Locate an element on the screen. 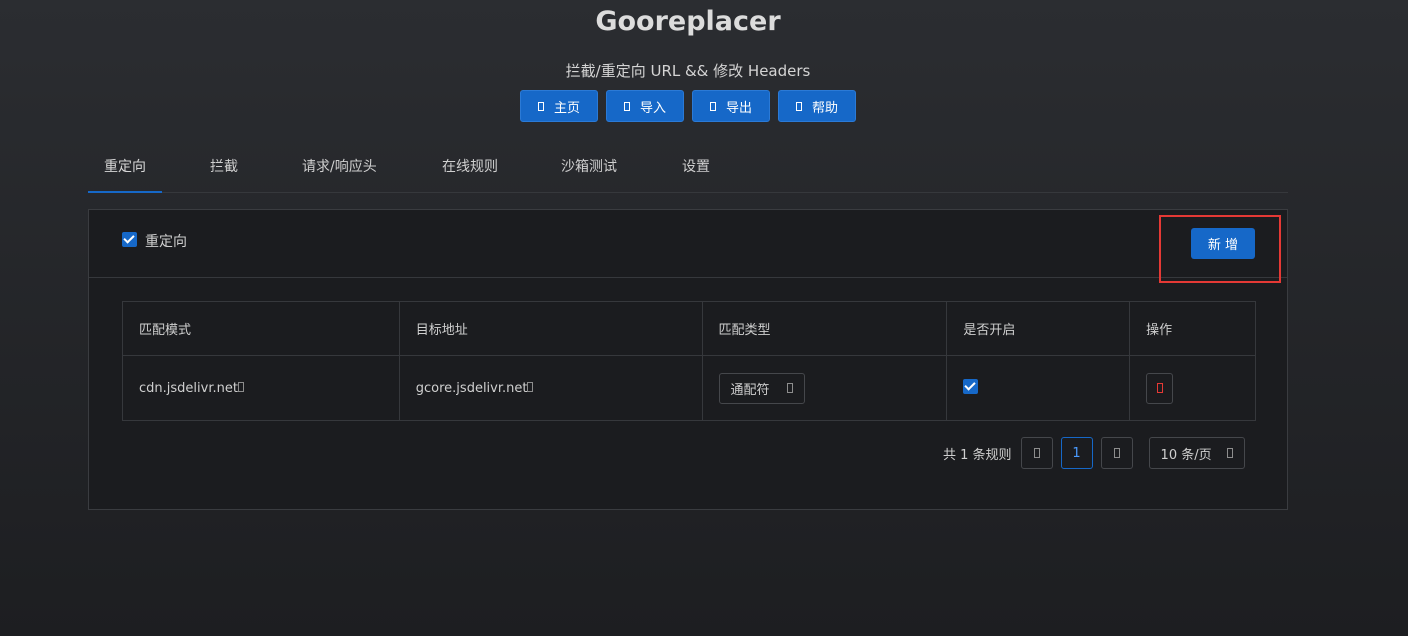 The width and height of the screenshot is (1408, 636). tab-bar: 重定向 拦截 请求/响应头 在线规则 沙箱测试 设置 is located at coordinates (688, 166).